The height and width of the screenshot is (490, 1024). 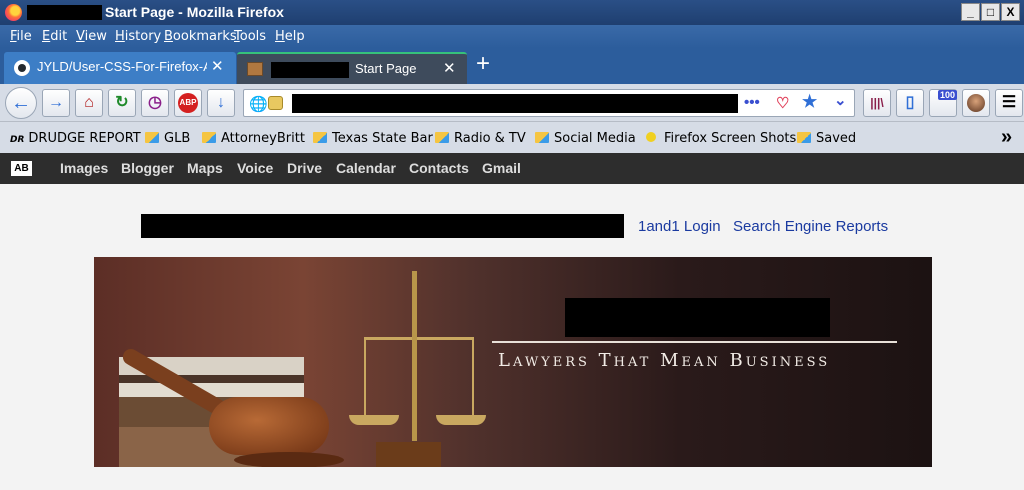 What do you see at coordinates (910, 103) in the screenshot?
I see `sidebar-button: ▯` at bounding box center [910, 103].